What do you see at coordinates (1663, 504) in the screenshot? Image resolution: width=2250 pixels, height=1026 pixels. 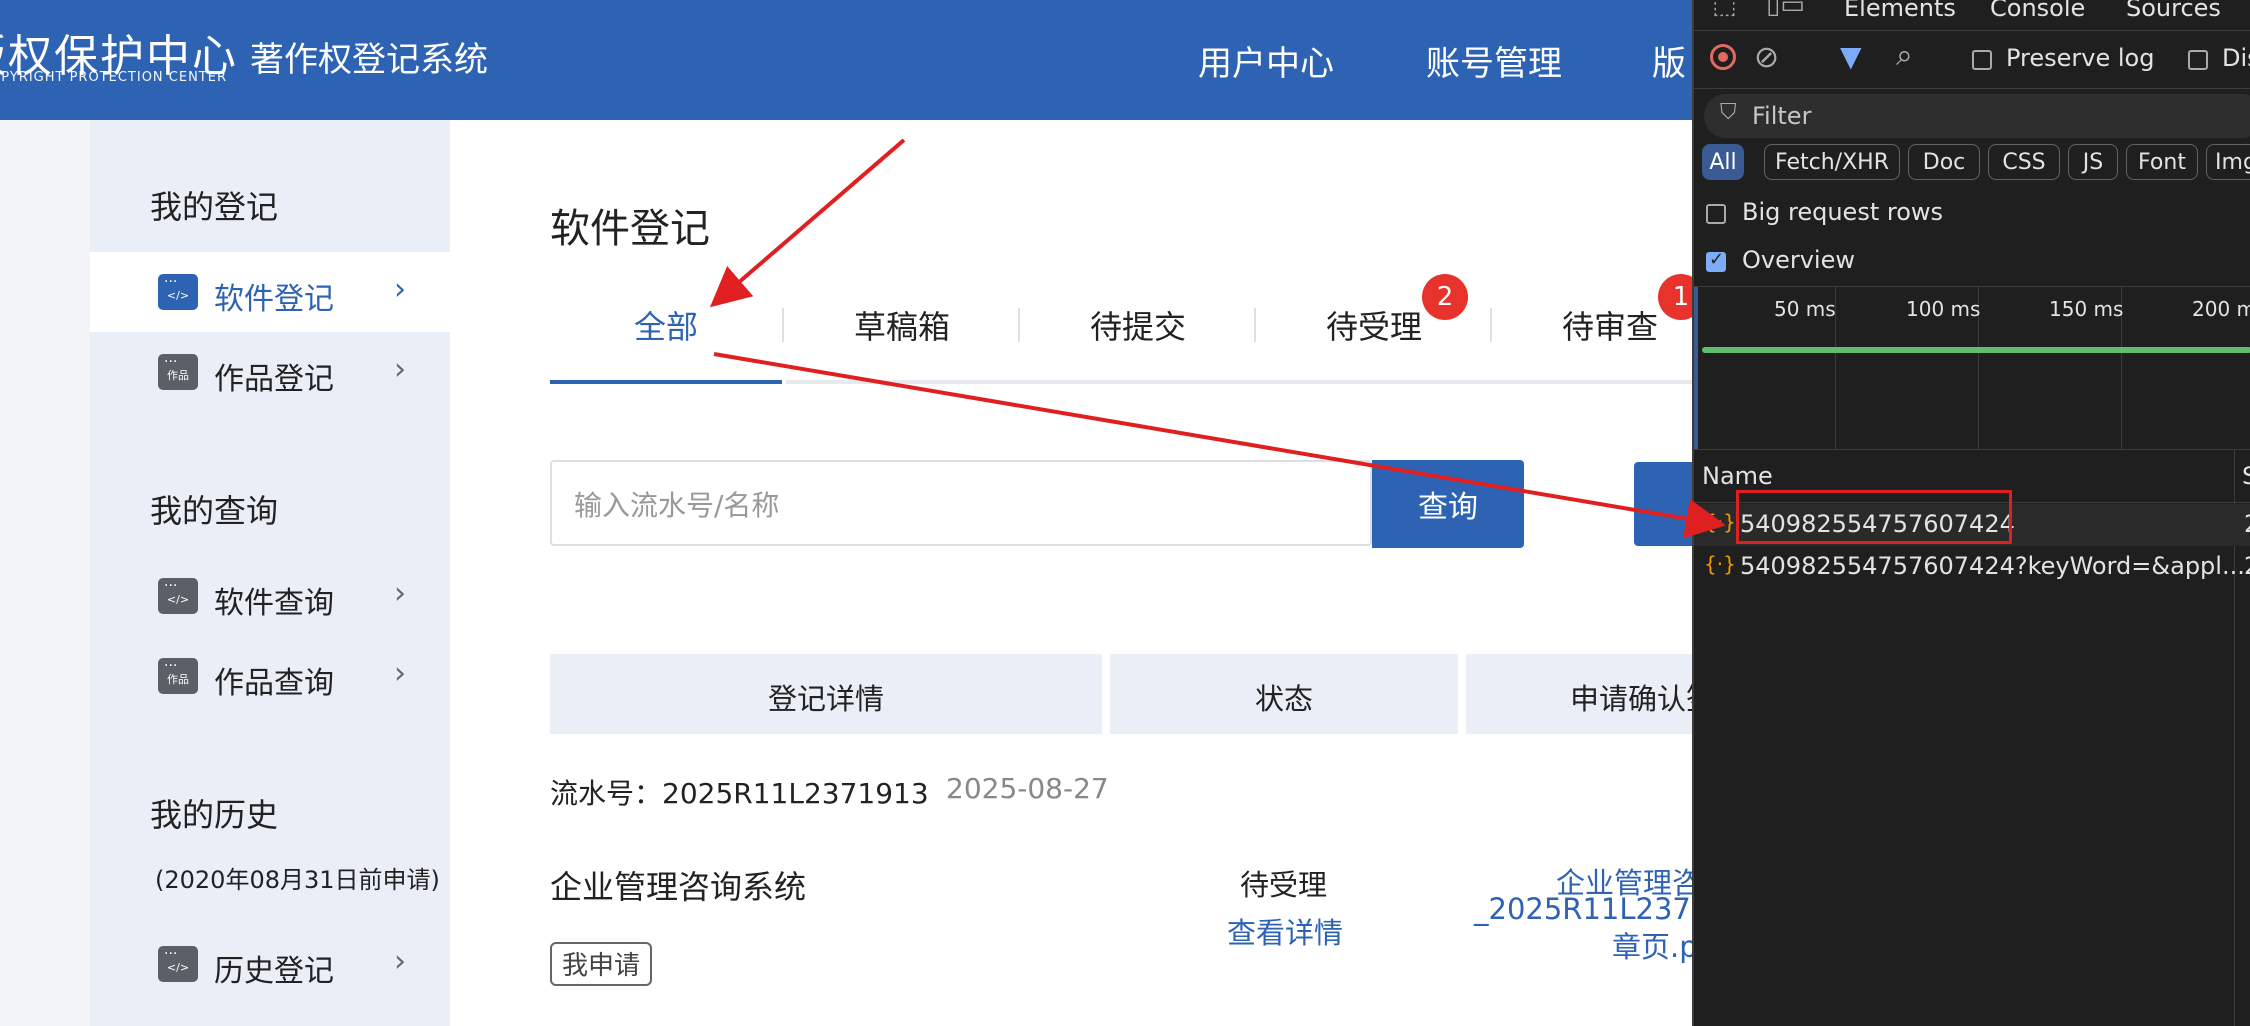 I see `secondary-action-button` at bounding box center [1663, 504].